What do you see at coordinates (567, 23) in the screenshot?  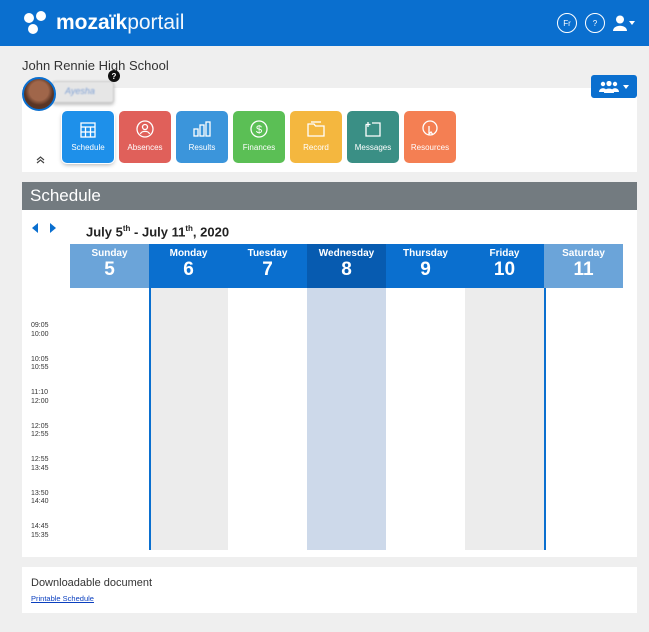 I see `language-button: Fr` at bounding box center [567, 23].